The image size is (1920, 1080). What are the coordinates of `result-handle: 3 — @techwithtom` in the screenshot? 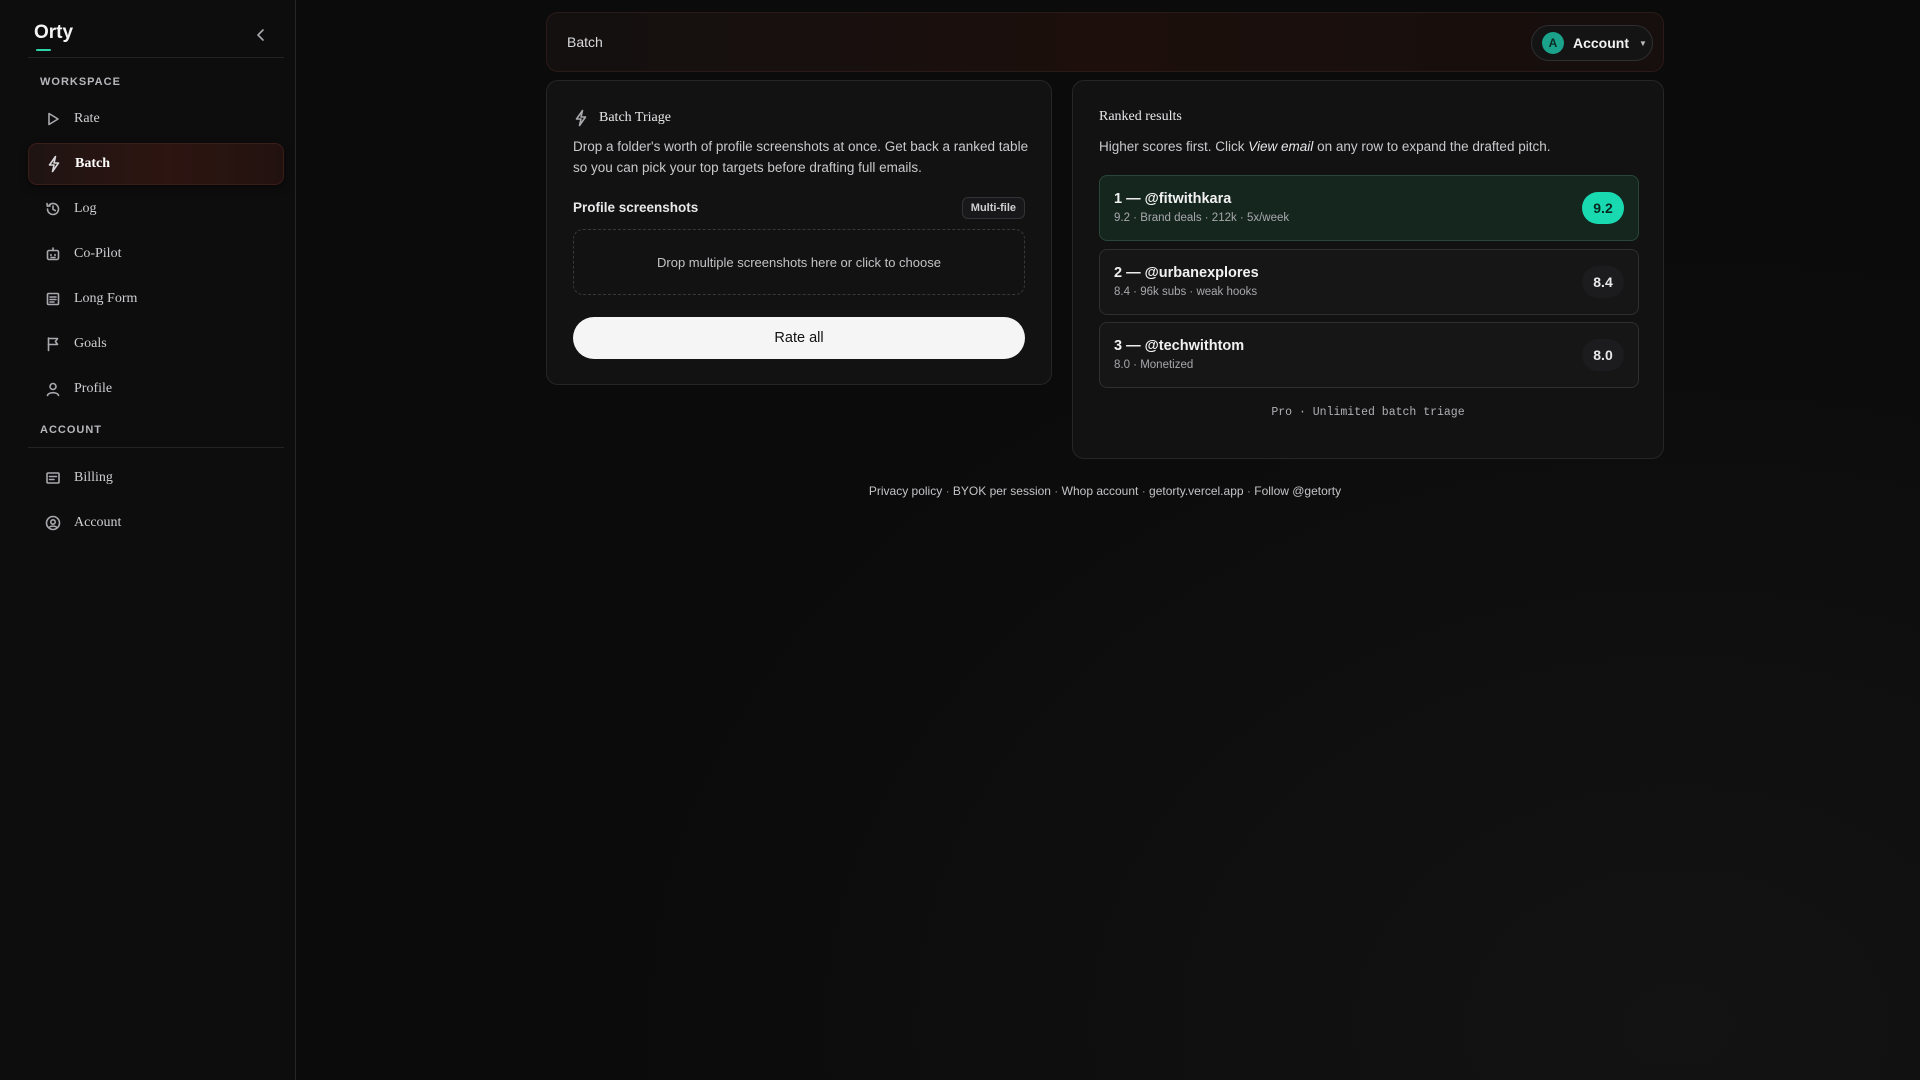 It's located at (1179, 346).